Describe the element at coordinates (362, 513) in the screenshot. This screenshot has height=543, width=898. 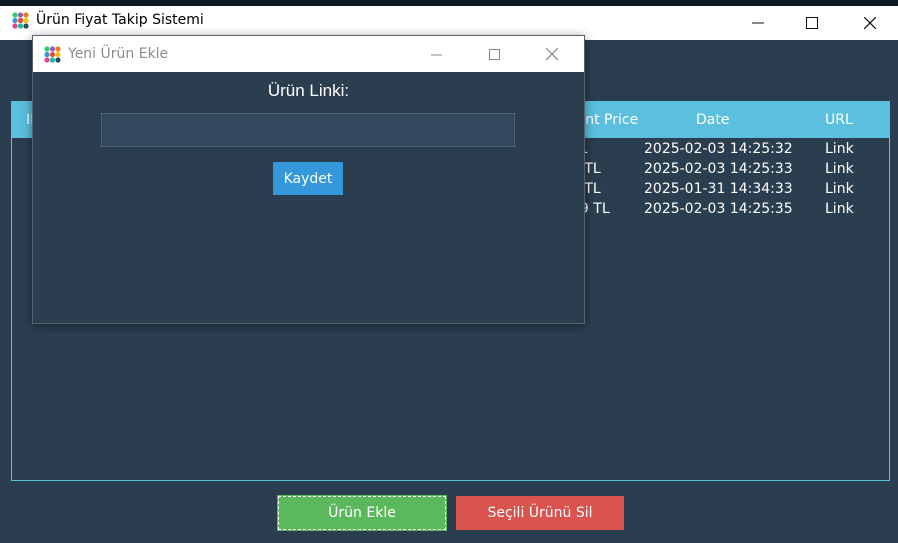
I see `add-product-button: Ürün Ekle` at that location.